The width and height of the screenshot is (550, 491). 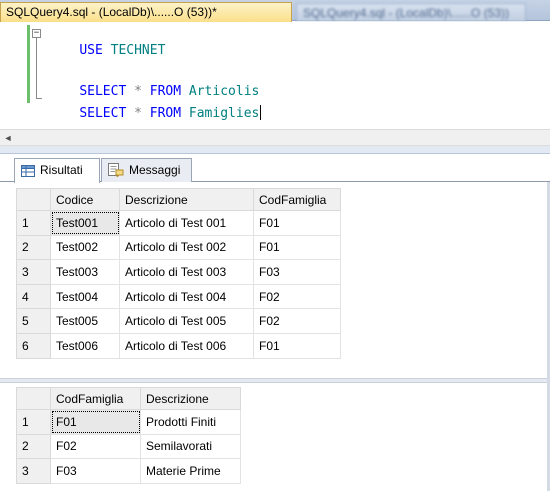 What do you see at coordinates (190, 446) in the screenshot?
I see `table-cell: Semilavorati` at bounding box center [190, 446].